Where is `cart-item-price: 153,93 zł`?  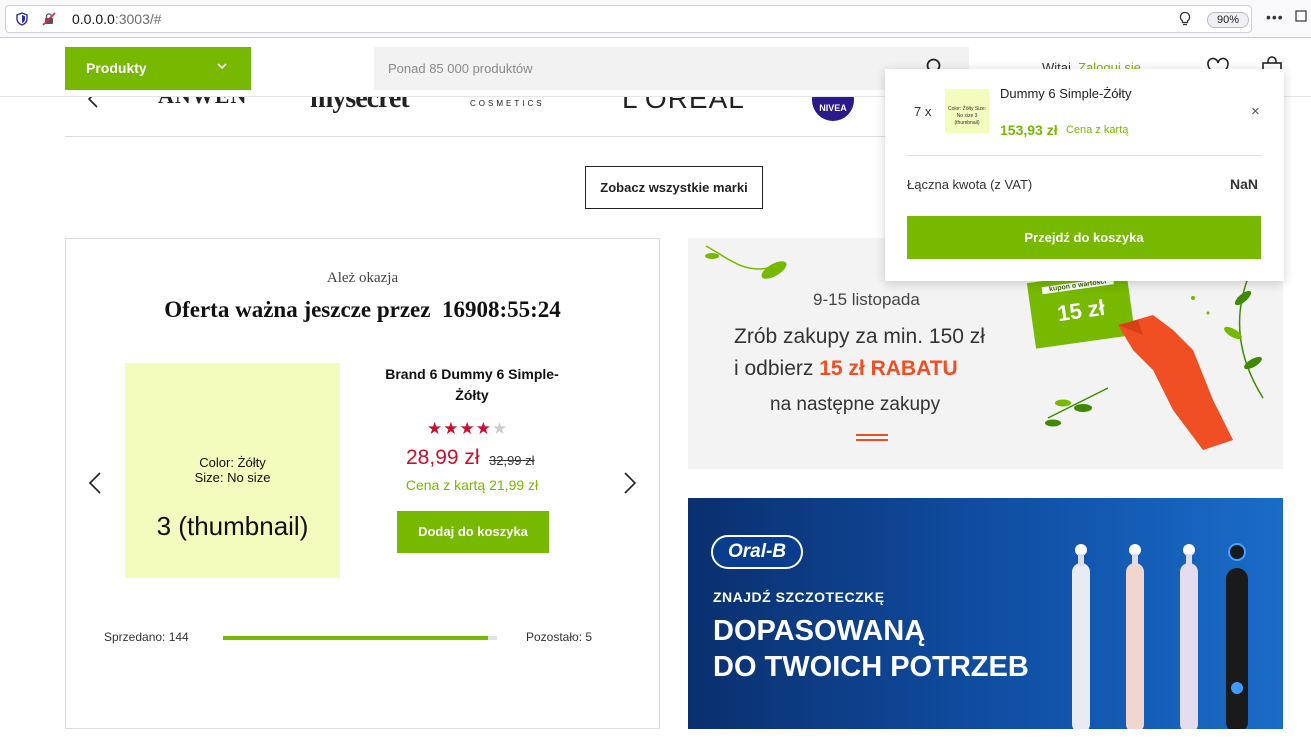
cart-item-price: 153,93 zł is located at coordinates (1029, 130).